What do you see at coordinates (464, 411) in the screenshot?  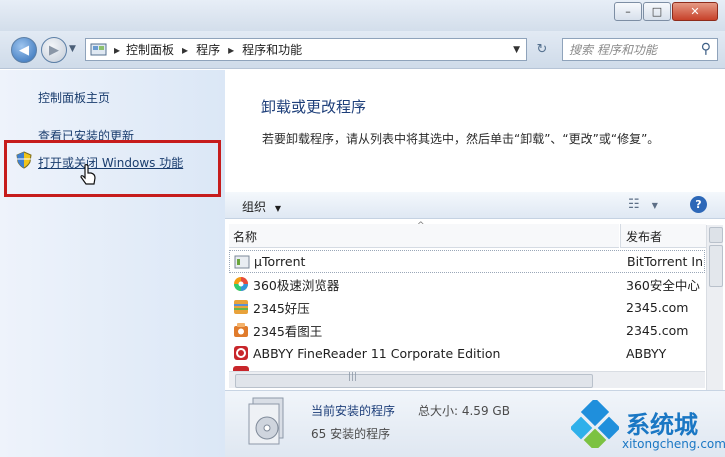 I see `status-total-size: 总大小: 4.59 GB` at bounding box center [464, 411].